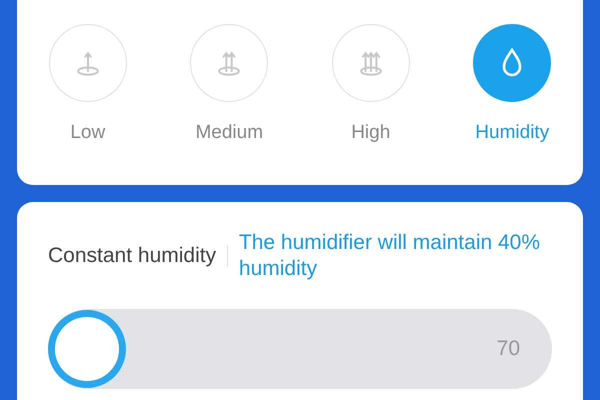 The width and height of the screenshot is (600, 400). Describe the element at coordinates (512, 92) in the screenshot. I see `mode-button: Humidity` at that location.